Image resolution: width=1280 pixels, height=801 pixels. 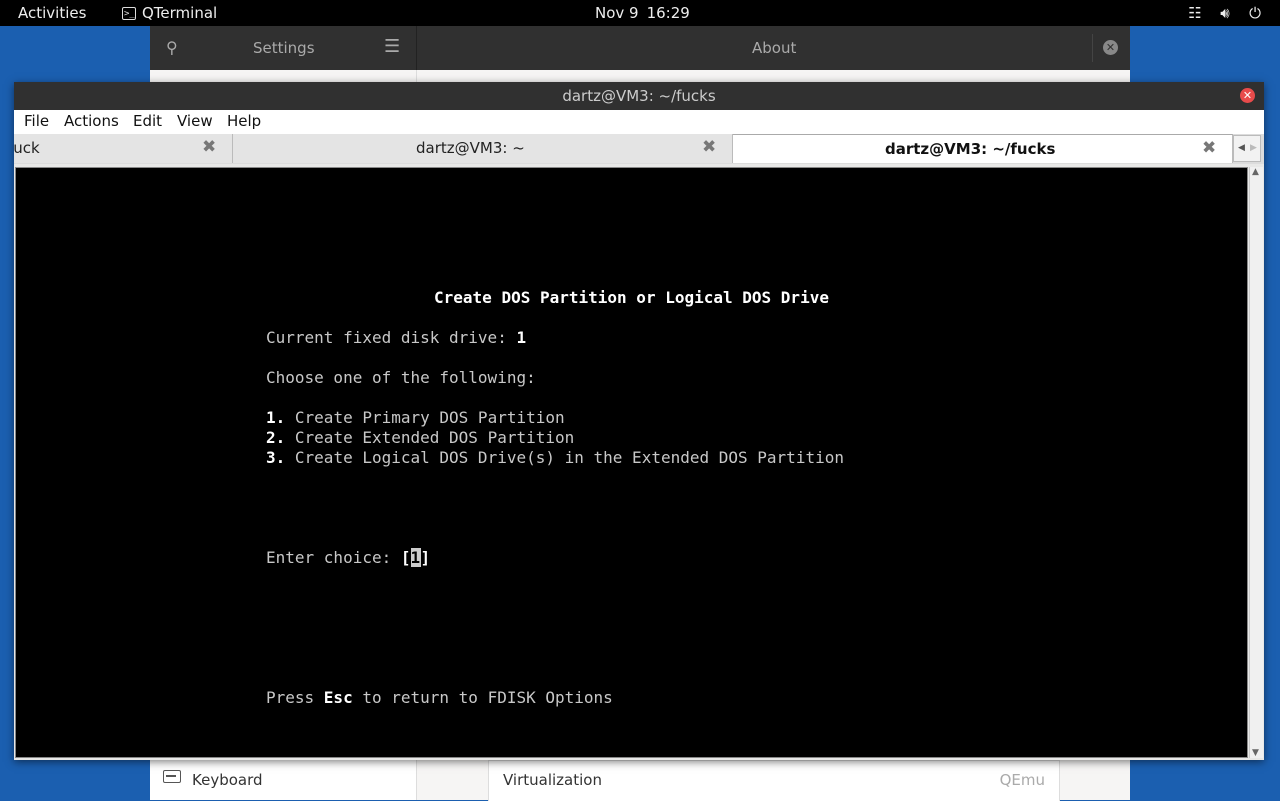 I want to click on hamburger-menu-icon: ☰, so click(x=392, y=46).